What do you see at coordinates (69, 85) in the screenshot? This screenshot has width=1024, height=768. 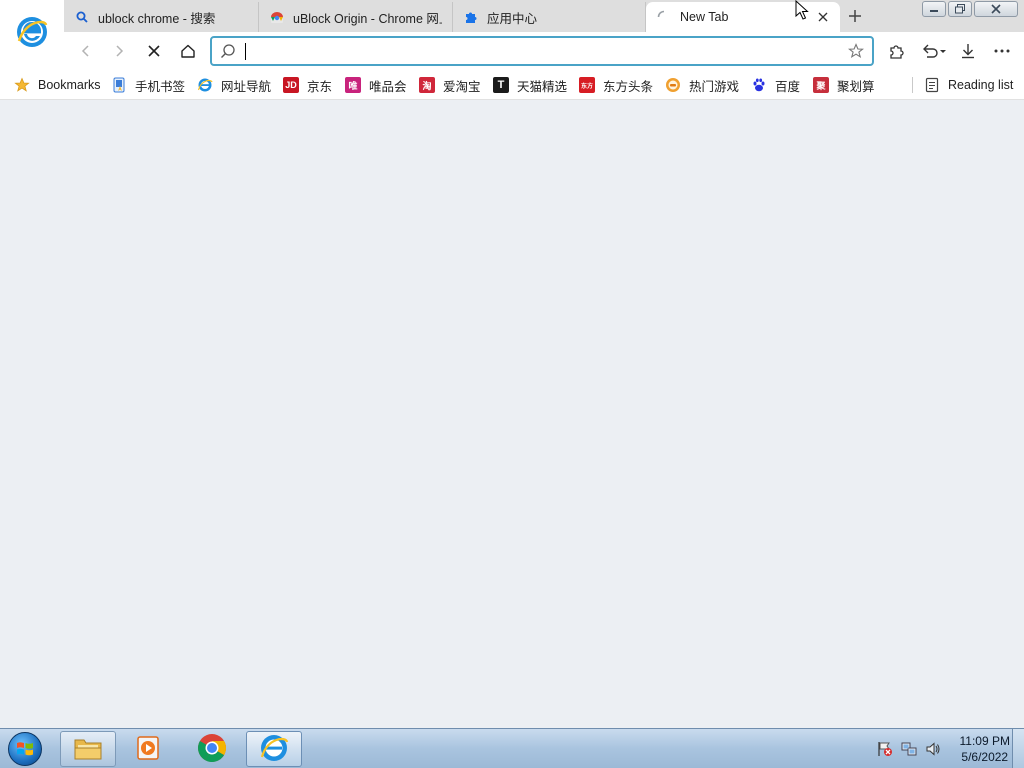 I see `bookmark-label: Bookmarks` at bounding box center [69, 85].